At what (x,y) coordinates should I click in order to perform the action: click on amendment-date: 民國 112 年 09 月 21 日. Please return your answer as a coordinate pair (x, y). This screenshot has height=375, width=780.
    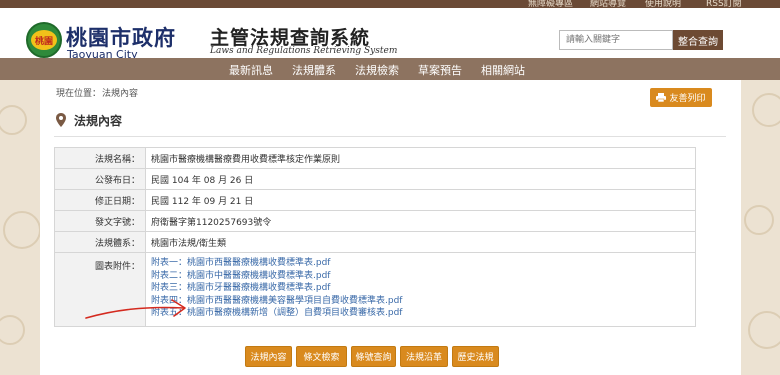
    Looking at the image, I should click on (420, 200).